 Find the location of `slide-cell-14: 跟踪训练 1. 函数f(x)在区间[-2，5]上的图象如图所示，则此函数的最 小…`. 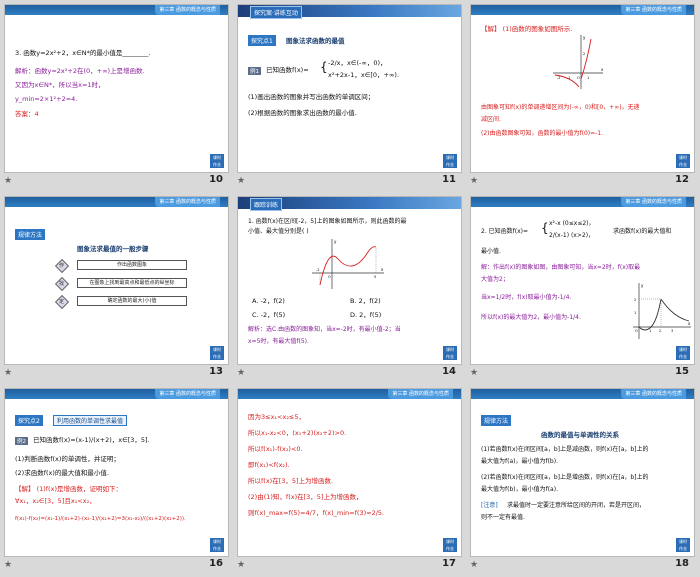

slide-cell-14: 跟踪训练 1. 函数f(x)在区间[-2，5]上的图象如图所示，则此函数的最 小… is located at coordinates (349, 288).